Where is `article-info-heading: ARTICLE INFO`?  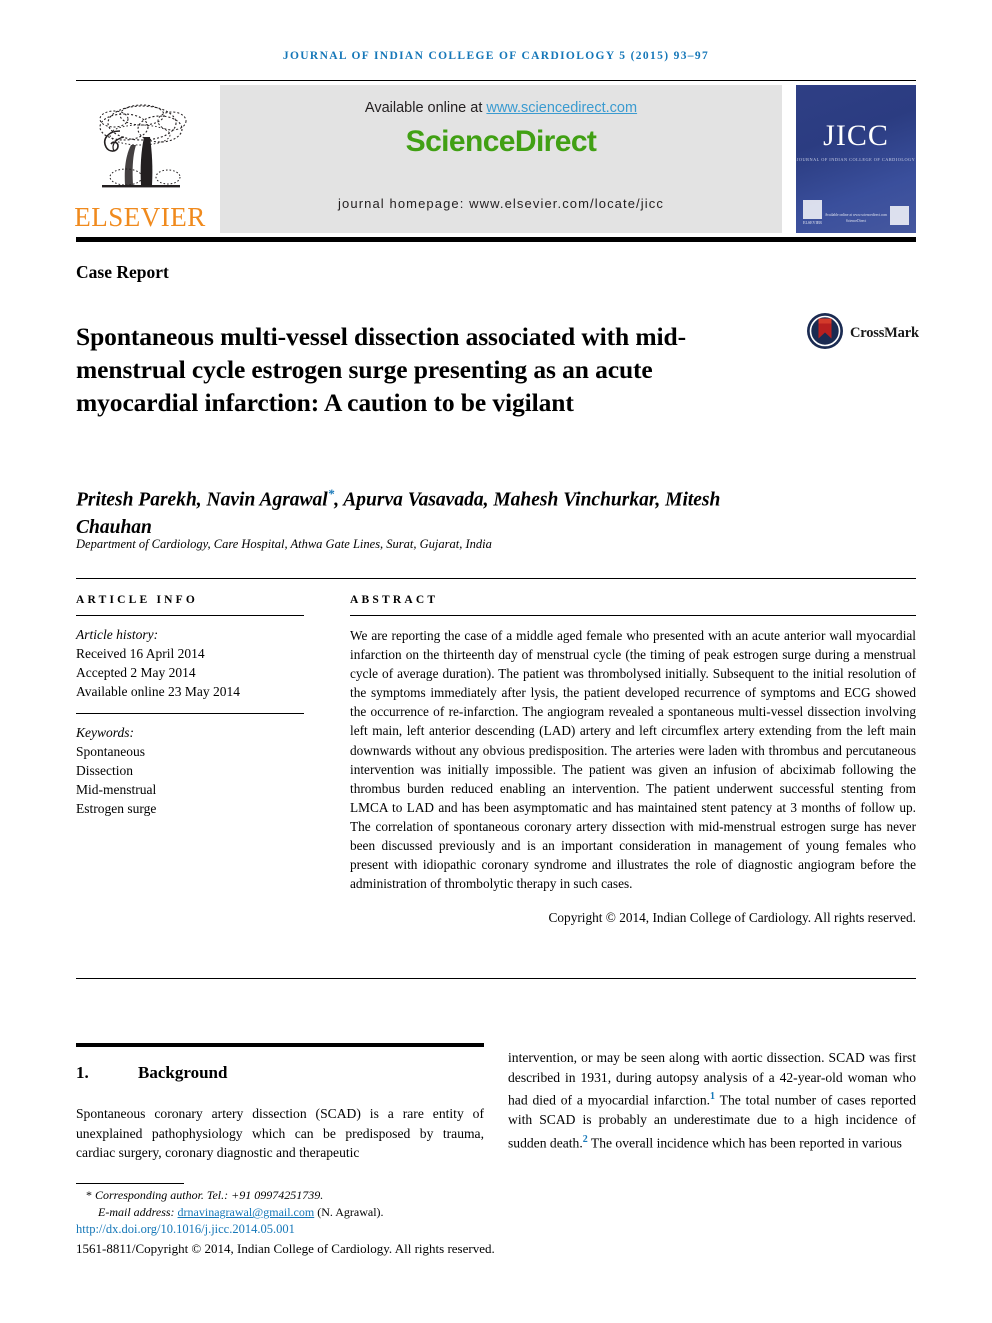
article-info-heading: ARTICLE INFO is located at coordinates (137, 600).